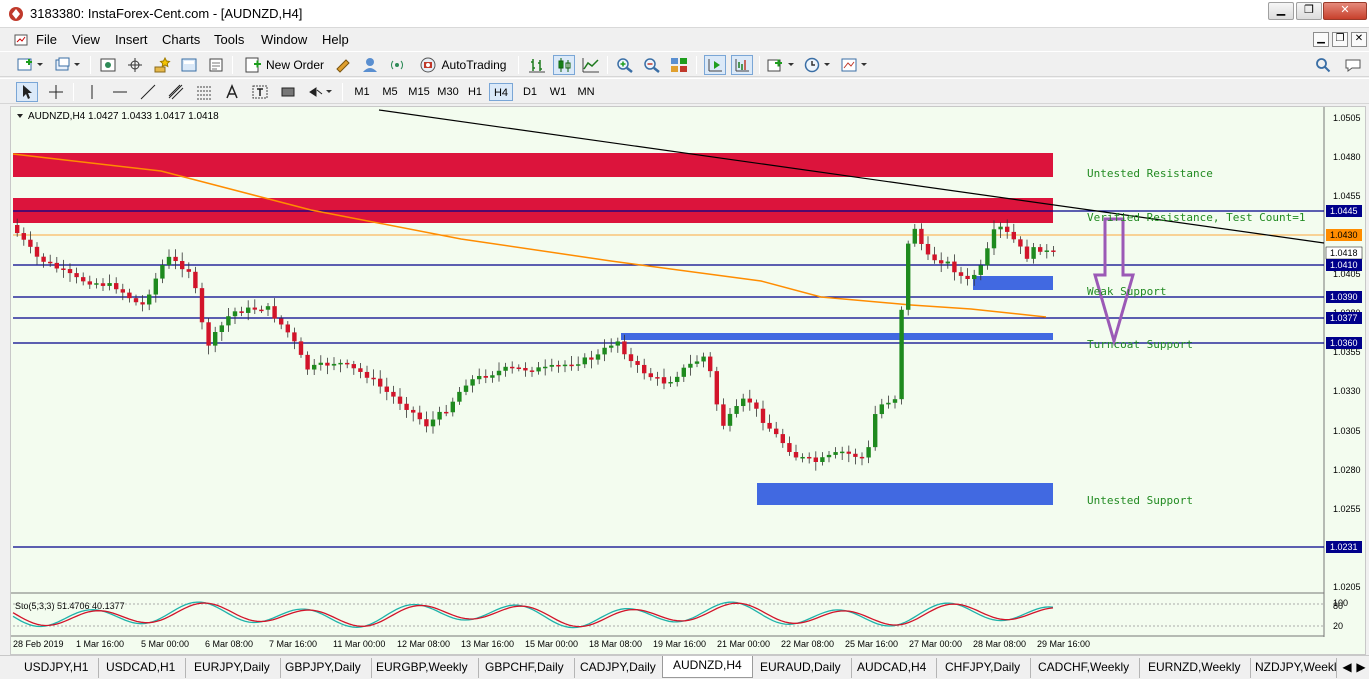 The height and width of the screenshot is (679, 1369). I want to click on tab-euraud-daily: EURAUD,Daily, so click(801, 668).